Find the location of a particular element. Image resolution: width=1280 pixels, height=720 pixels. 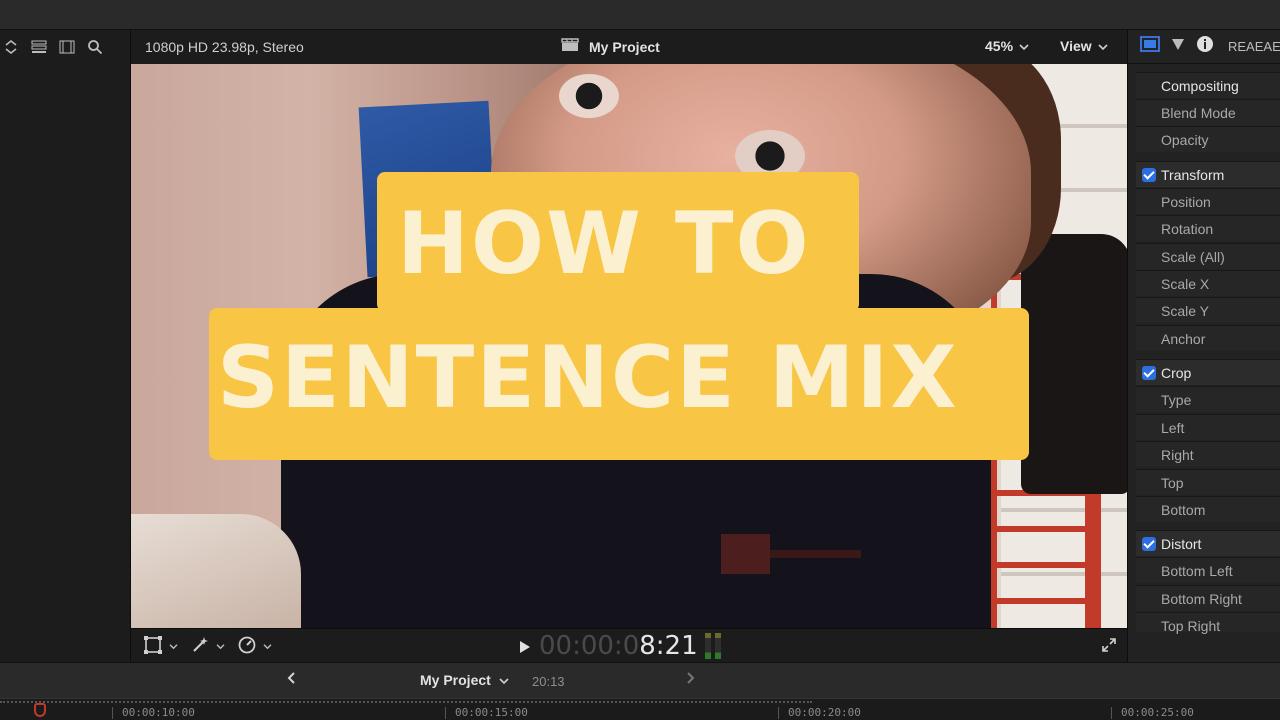

title-line-1: HOW TO is located at coordinates (604, 244).